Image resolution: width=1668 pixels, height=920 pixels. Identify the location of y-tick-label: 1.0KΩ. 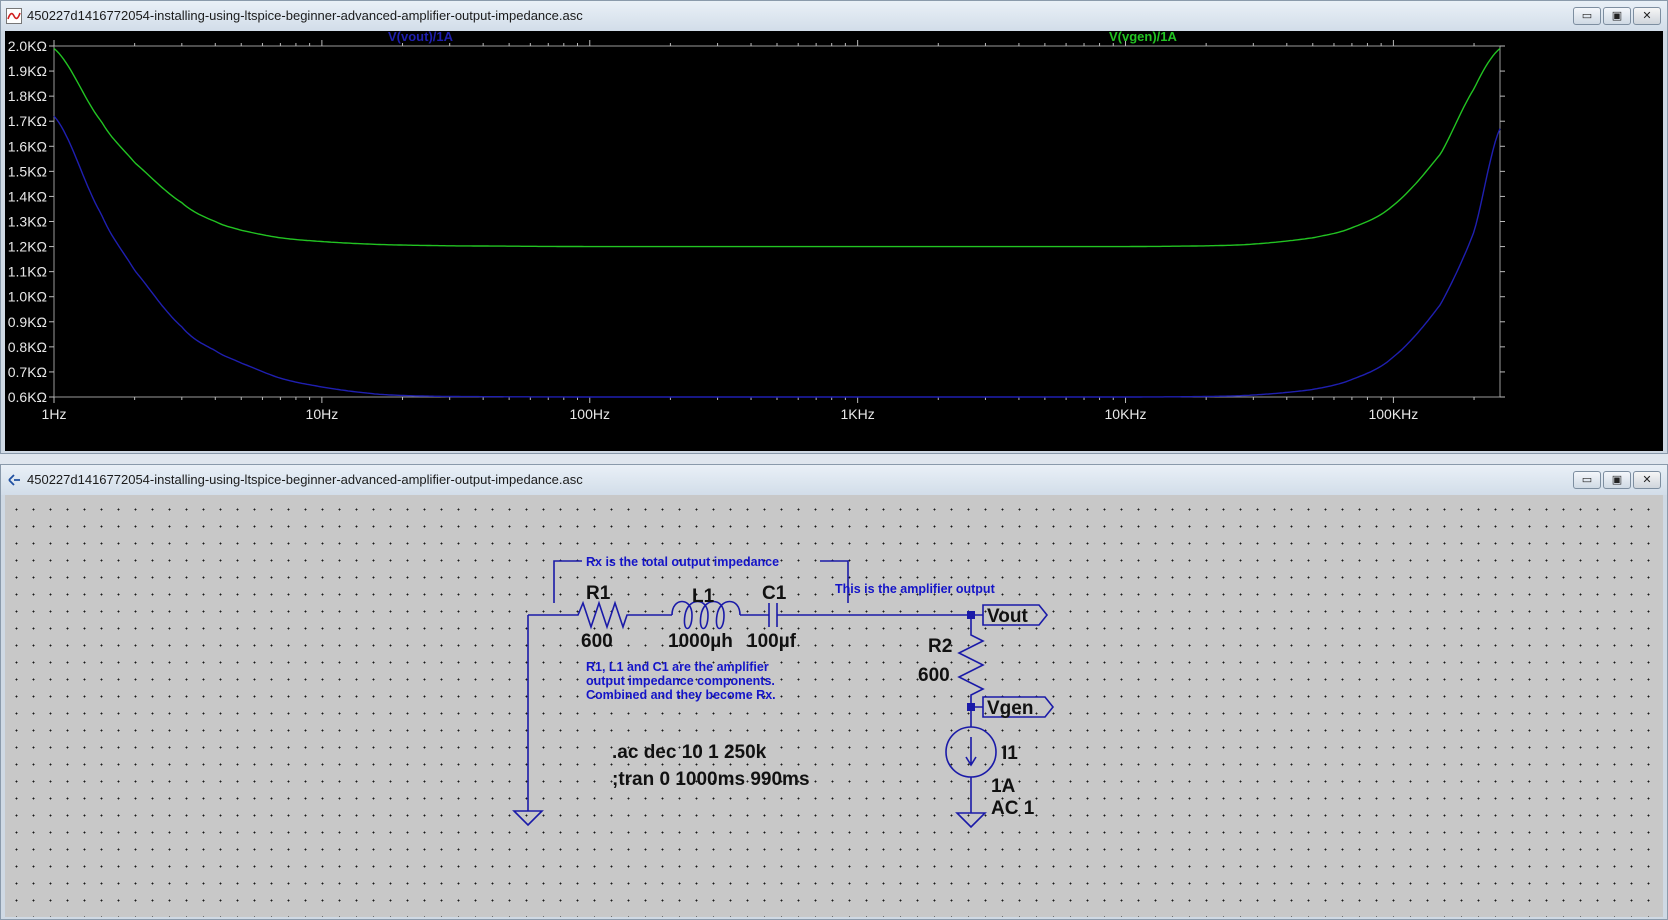
(27, 297).